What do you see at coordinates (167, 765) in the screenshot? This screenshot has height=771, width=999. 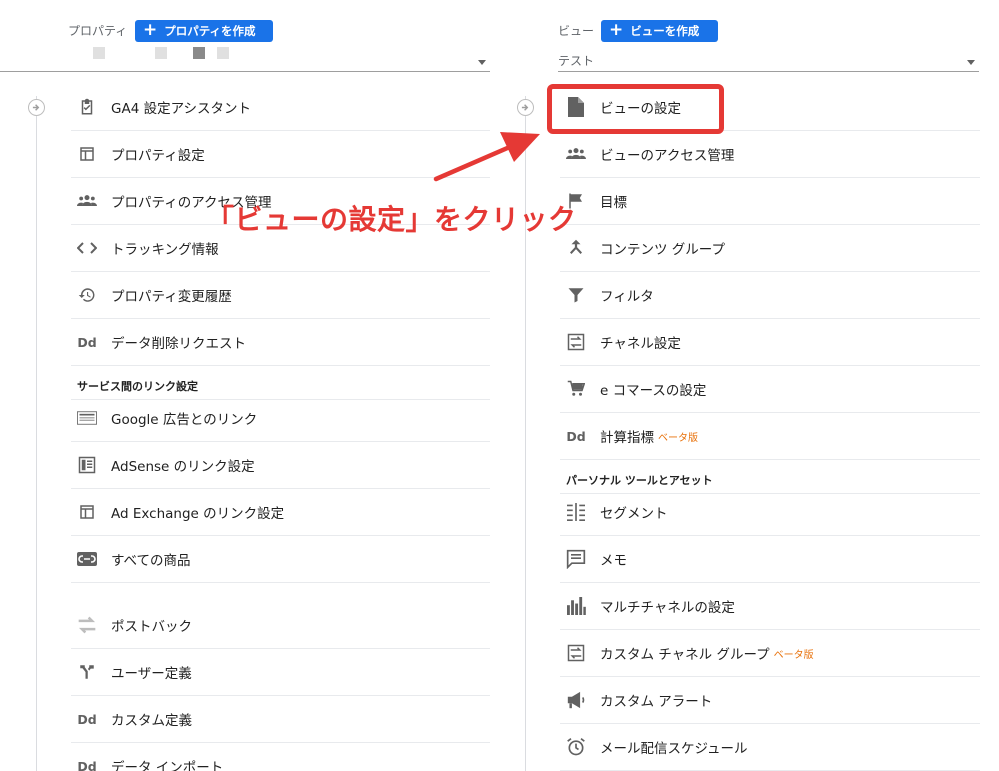 I see `menu-item-label: データ インポート` at bounding box center [167, 765].